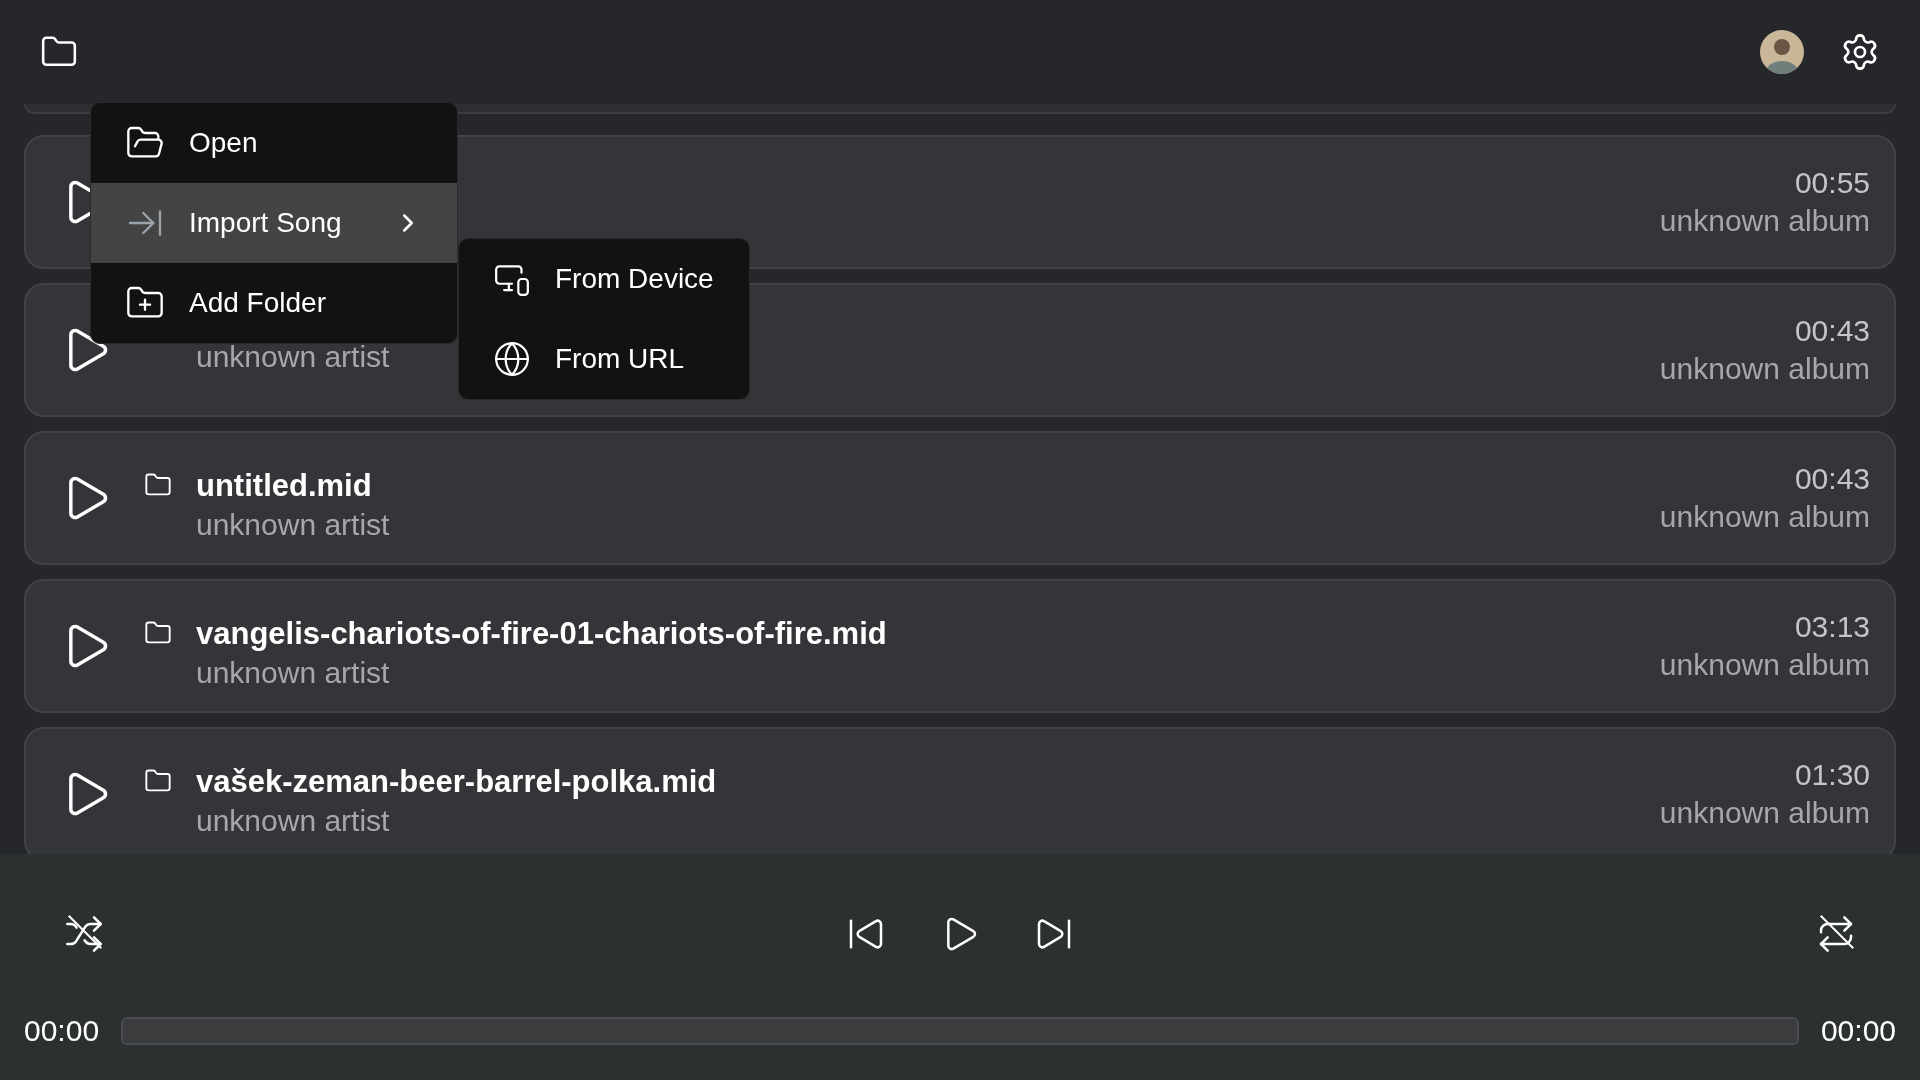  What do you see at coordinates (1858, 1031) in the screenshot?
I see `total-time: 00:00` at bounding box center [1858, 1031].